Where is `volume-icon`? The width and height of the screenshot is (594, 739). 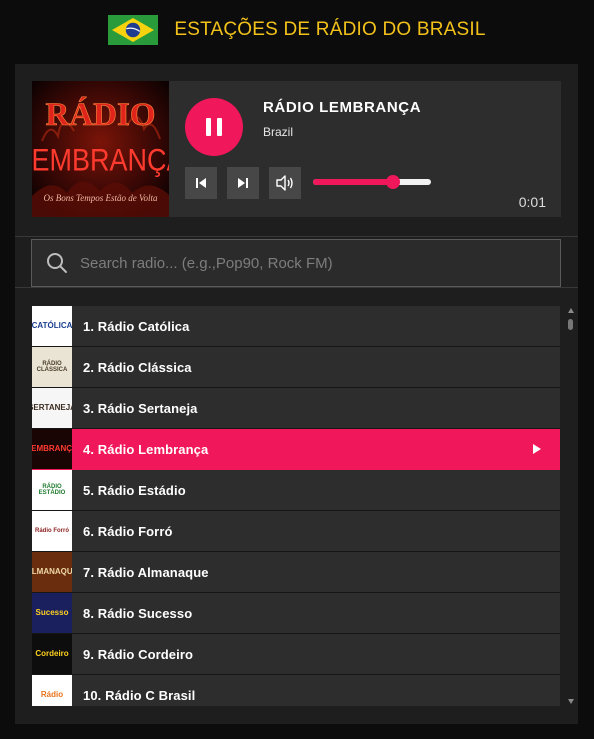 volume-icon is located at coordinates (284, 183).